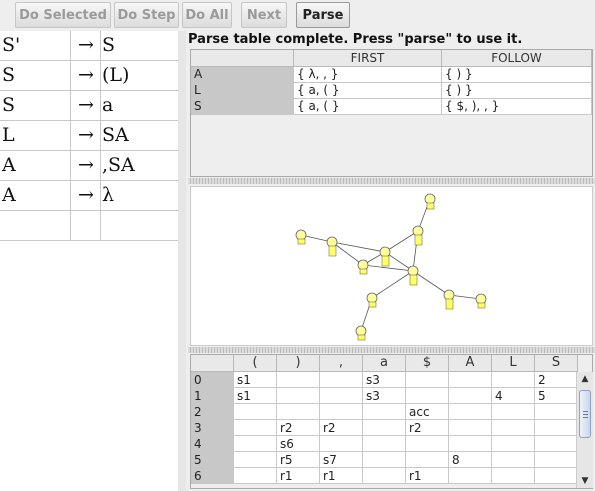 This screenshot has width=595, height=491. I want to click on next-button: Next, so click(264, 15).